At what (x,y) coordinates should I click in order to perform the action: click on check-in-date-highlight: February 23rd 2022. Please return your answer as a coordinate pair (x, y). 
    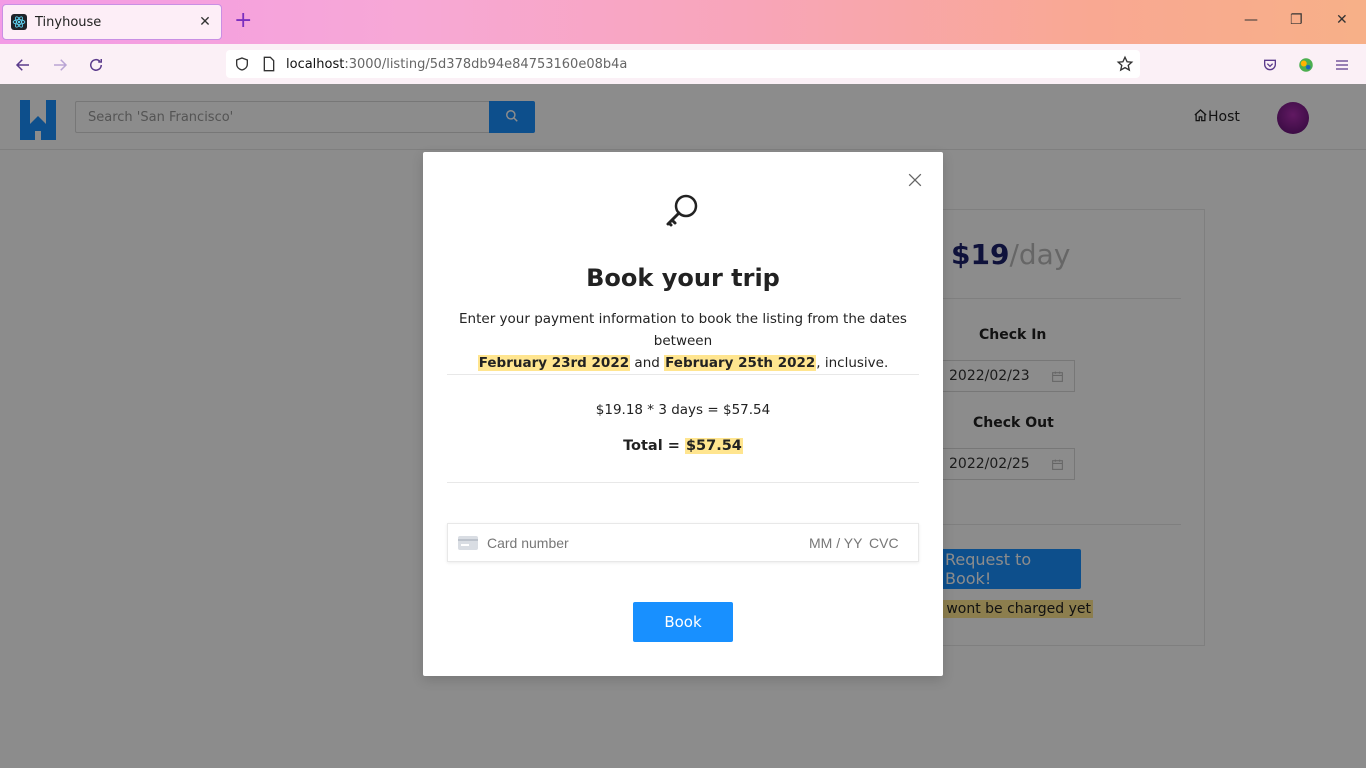
    Looking at the image, I should click on (554, 363).